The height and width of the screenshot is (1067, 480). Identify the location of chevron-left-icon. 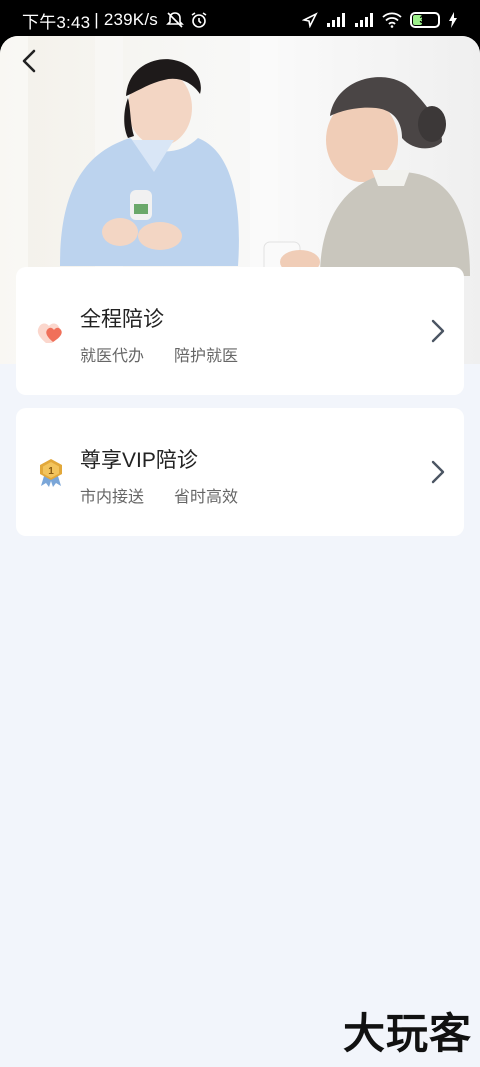
(29, 61).